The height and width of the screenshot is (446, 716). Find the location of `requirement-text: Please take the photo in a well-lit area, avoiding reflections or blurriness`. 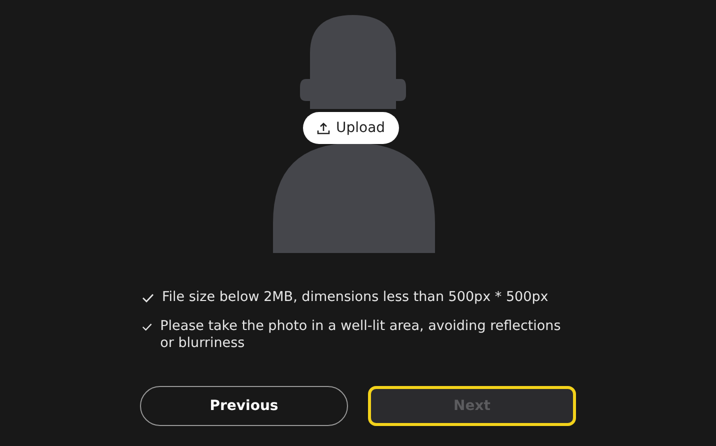

requirement-text: Please take the photo in a well-lit area, avoiding reflections or blurriness is located at coordinates (361, 335).